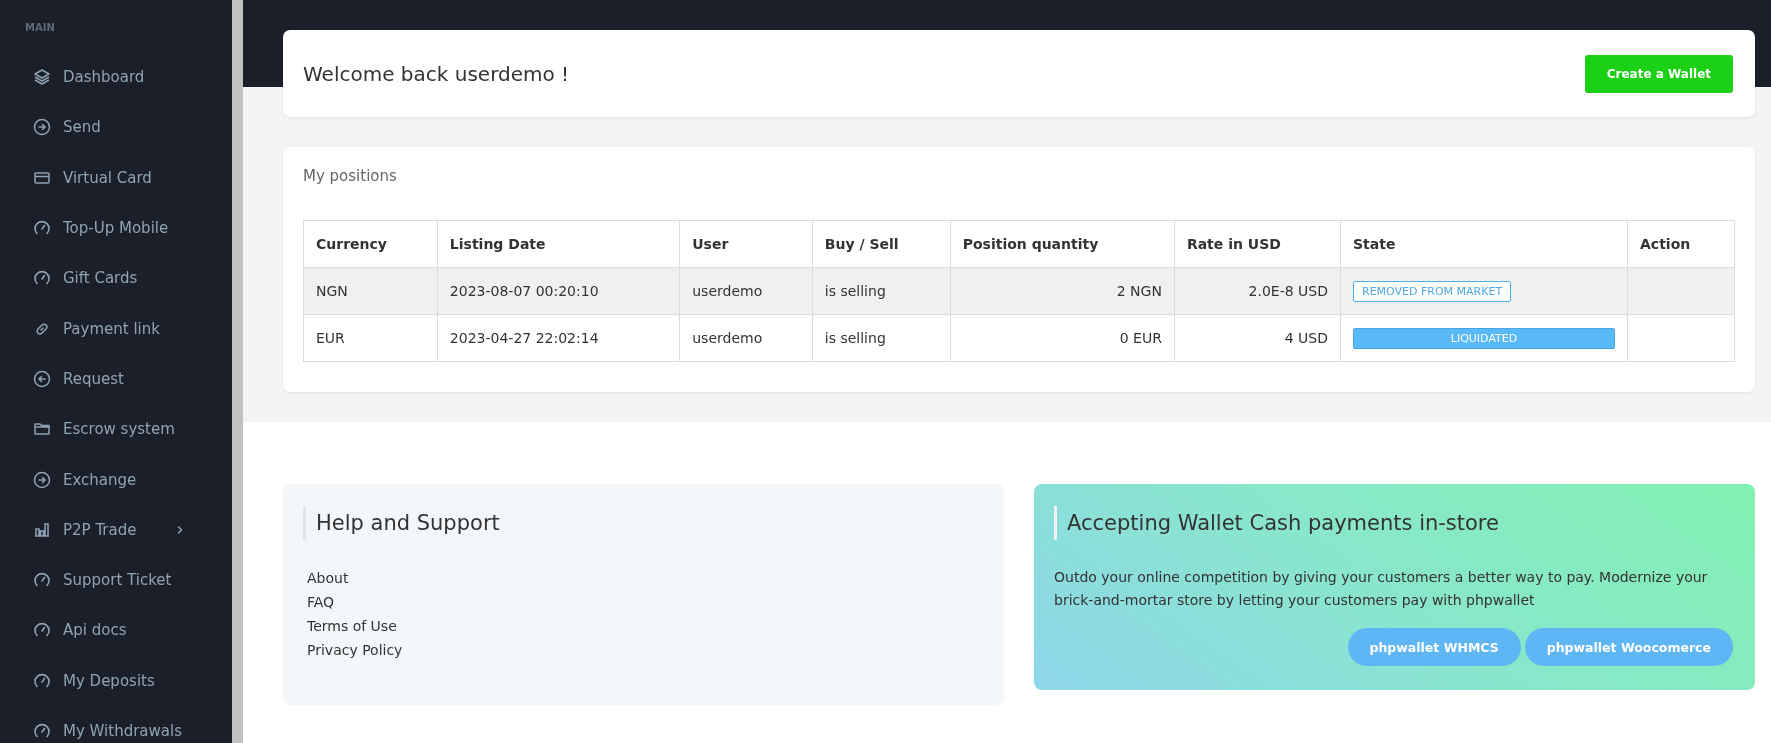  Describe the element at coordinates (1257, 291) in the screenshot. I see `table-cell: 2.0E-8 USD` at that location.